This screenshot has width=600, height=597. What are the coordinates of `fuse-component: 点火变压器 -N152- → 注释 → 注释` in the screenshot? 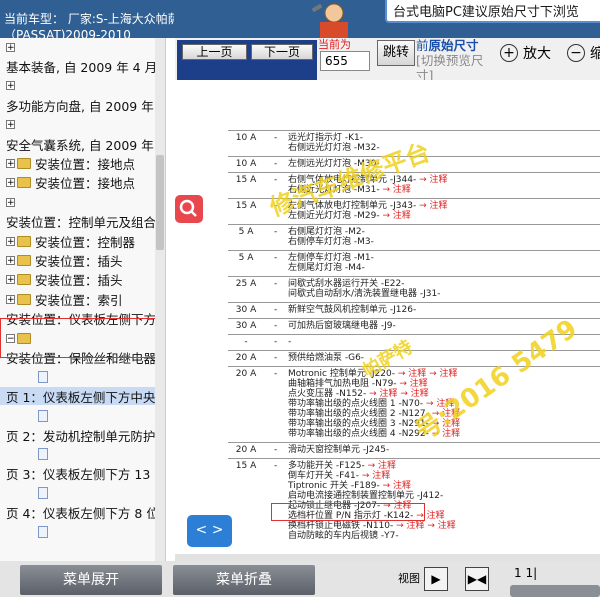 It's located at (358, 394).